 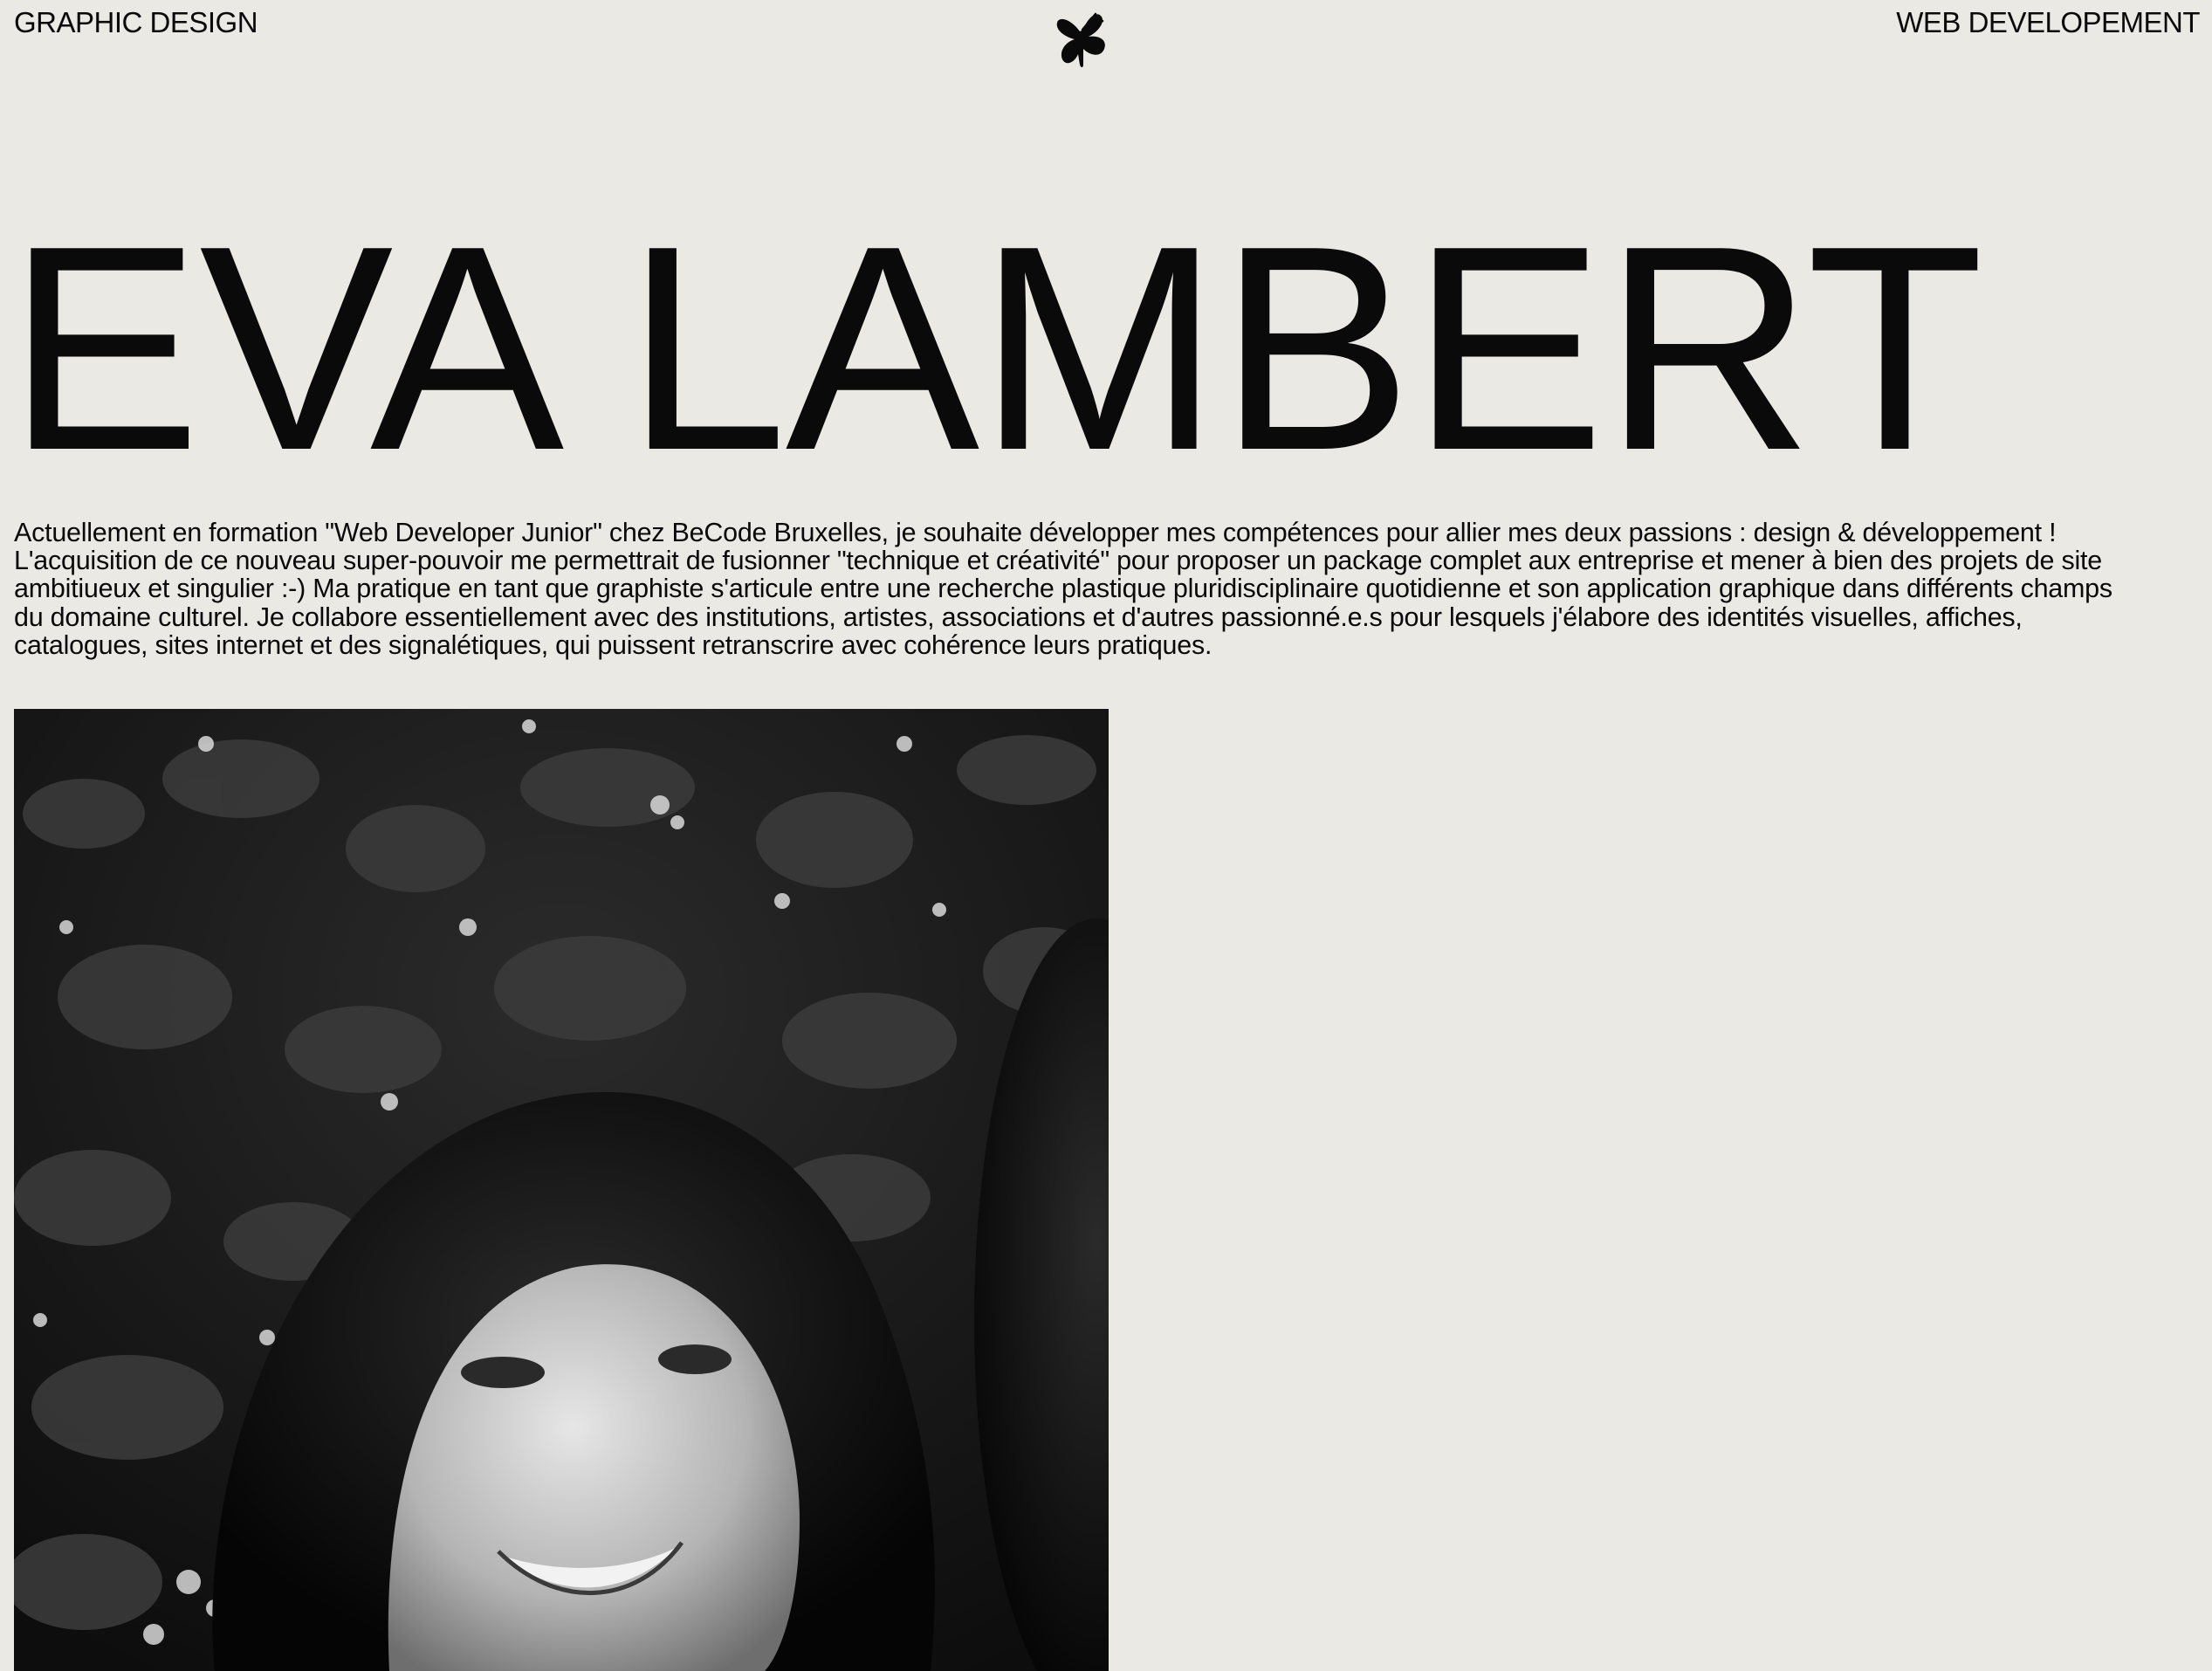 I want to click on butterfly-icon, so click(x=1081, y=39).